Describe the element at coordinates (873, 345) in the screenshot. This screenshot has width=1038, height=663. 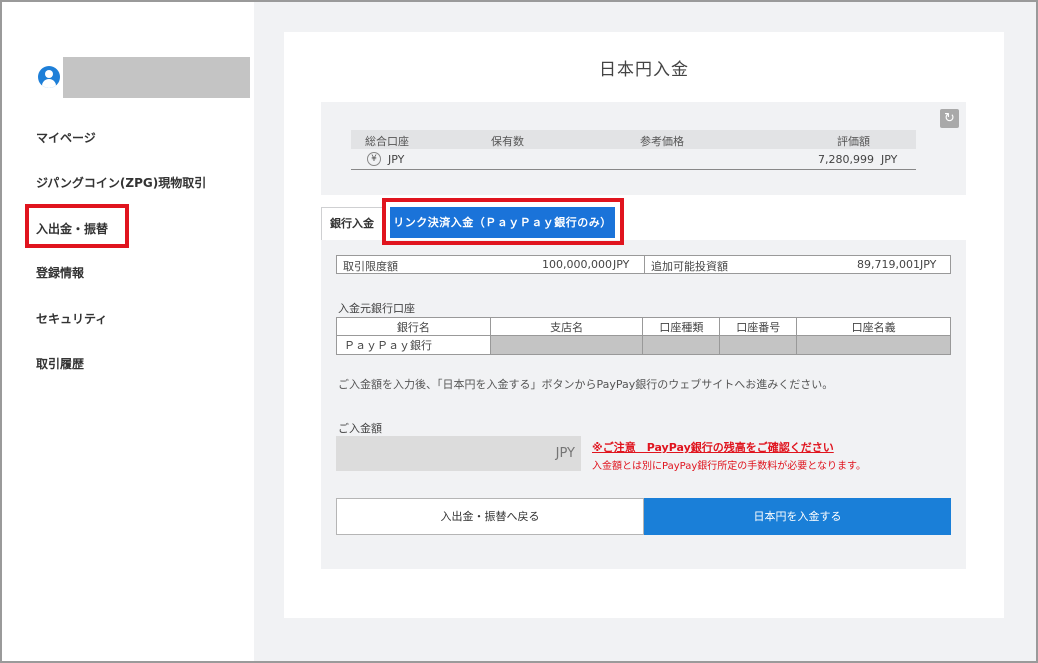
I see `account-holder-redacted` at that location.